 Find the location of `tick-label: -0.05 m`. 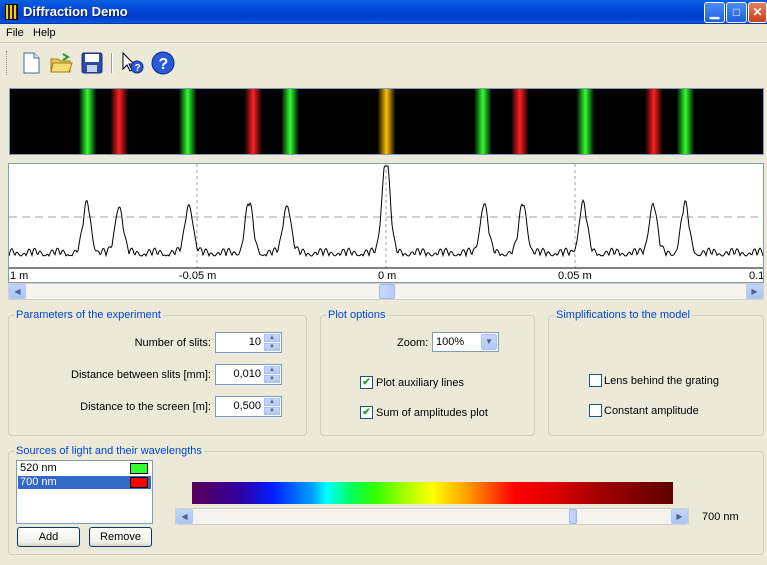

tick-label: -0.05 m is located at coordinates (197, 276).